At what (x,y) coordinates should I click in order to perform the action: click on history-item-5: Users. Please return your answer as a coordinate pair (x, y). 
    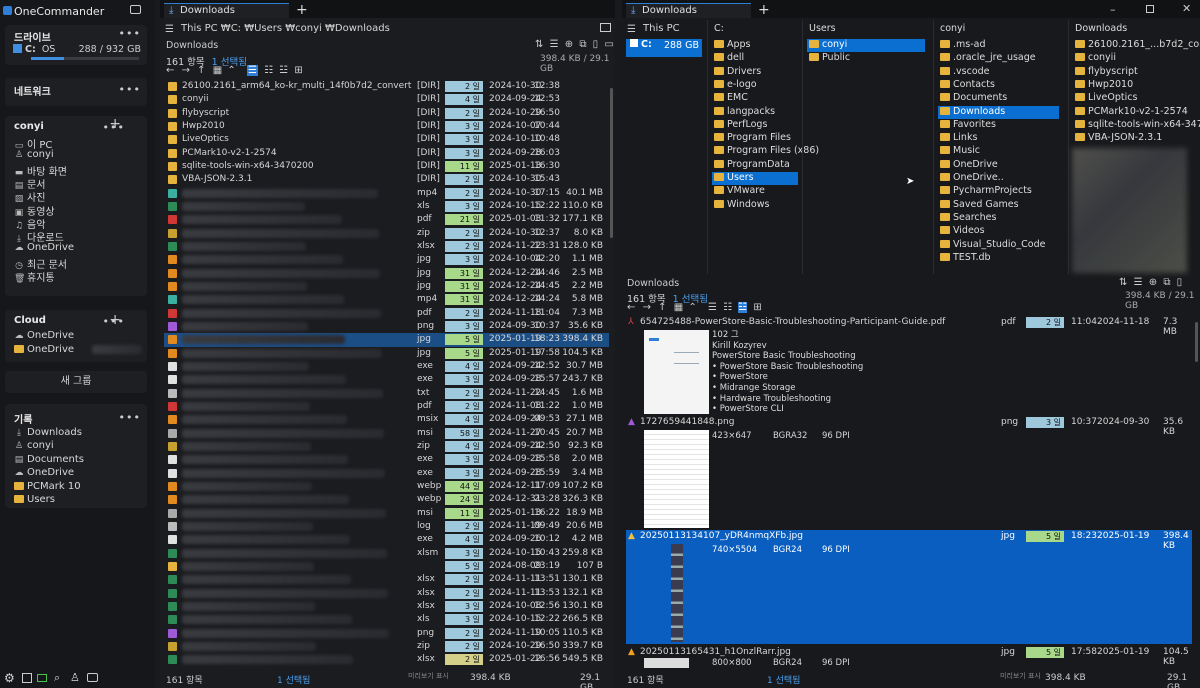
    Looking at the image, I should click on (34, 500).